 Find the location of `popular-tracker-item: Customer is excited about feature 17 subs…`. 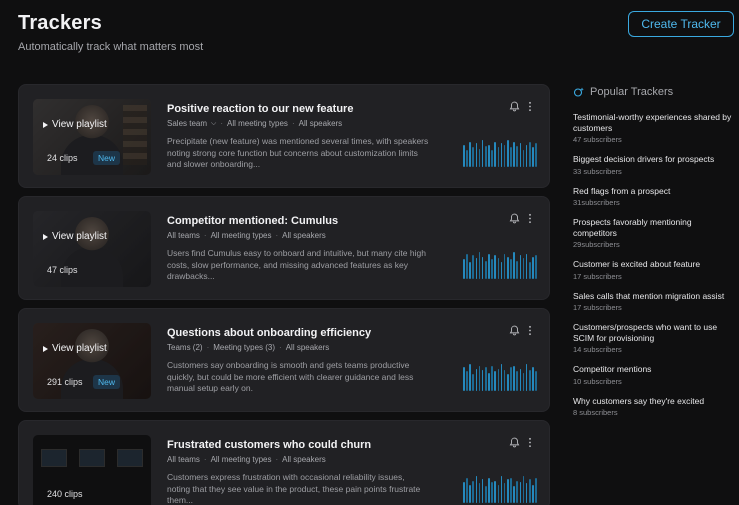

popular-tracker-item: Customer is excited about feature 17 subs… is located at coordinates (653, 270).